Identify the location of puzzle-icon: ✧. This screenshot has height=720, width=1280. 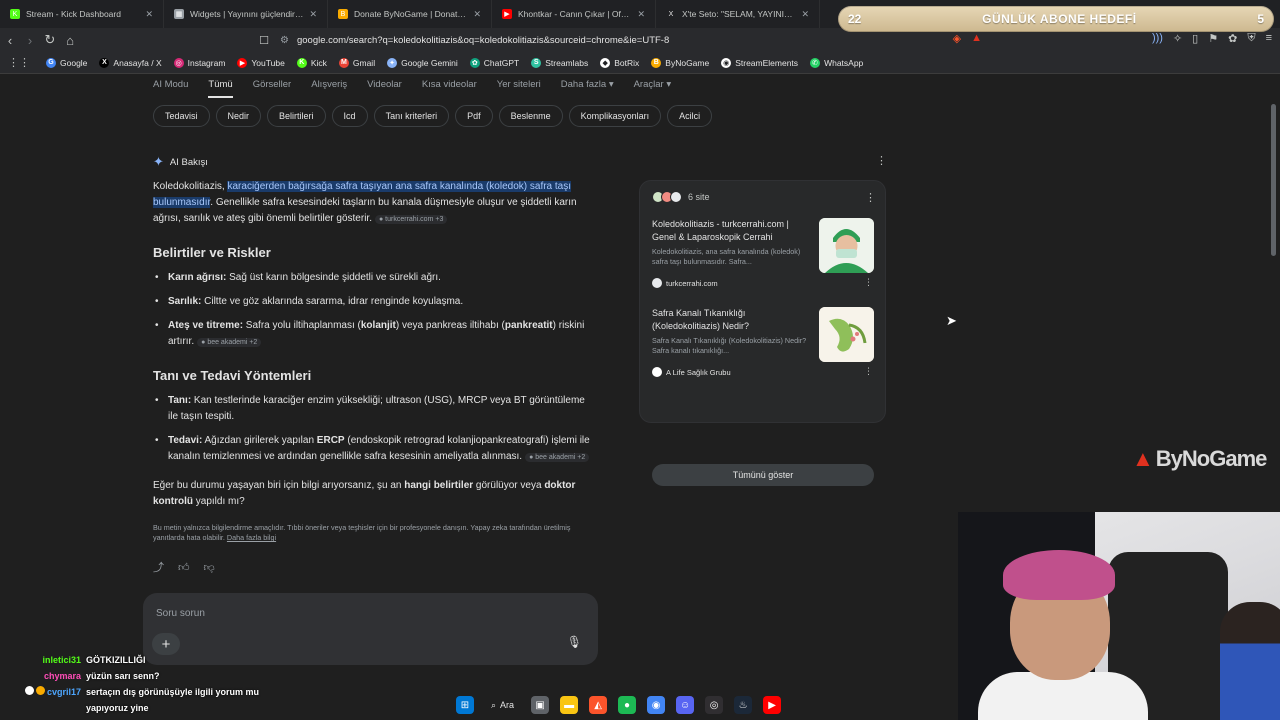
(1177, 38).